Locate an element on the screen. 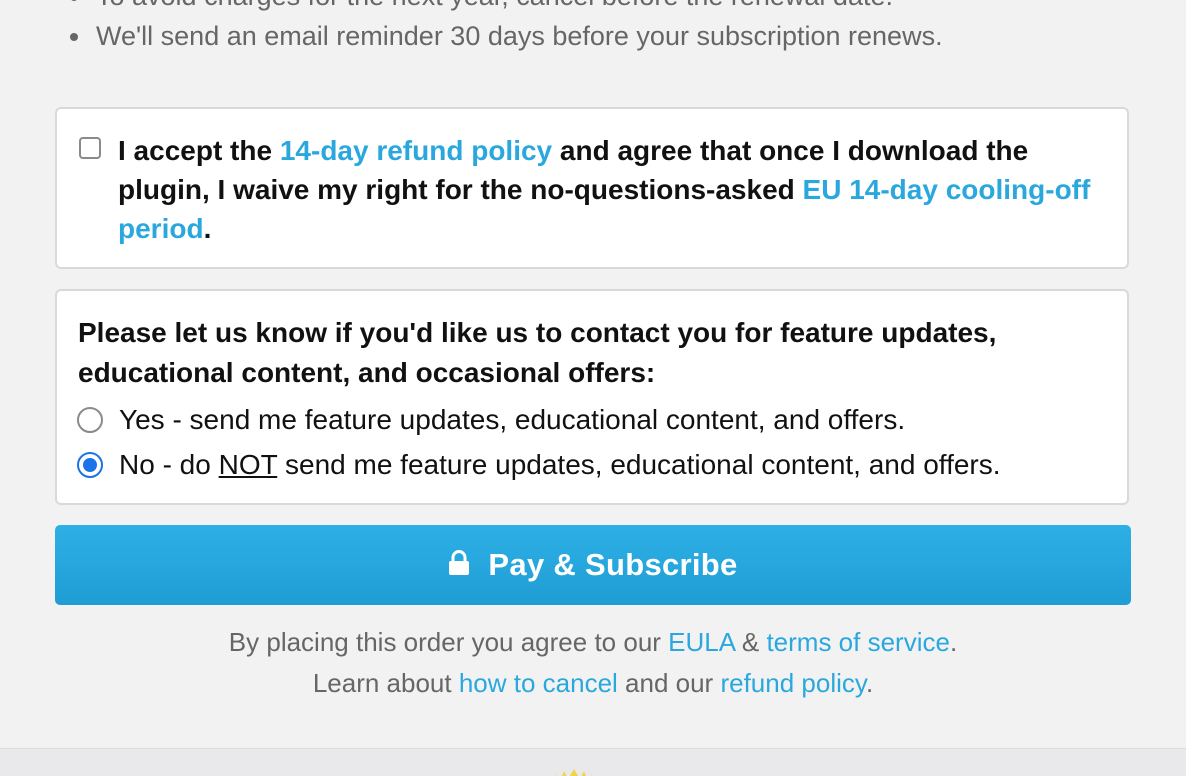 The height and width of the screenshot is (776, 1196). refund-consent-checkbox is located at coordinates (90, 148).